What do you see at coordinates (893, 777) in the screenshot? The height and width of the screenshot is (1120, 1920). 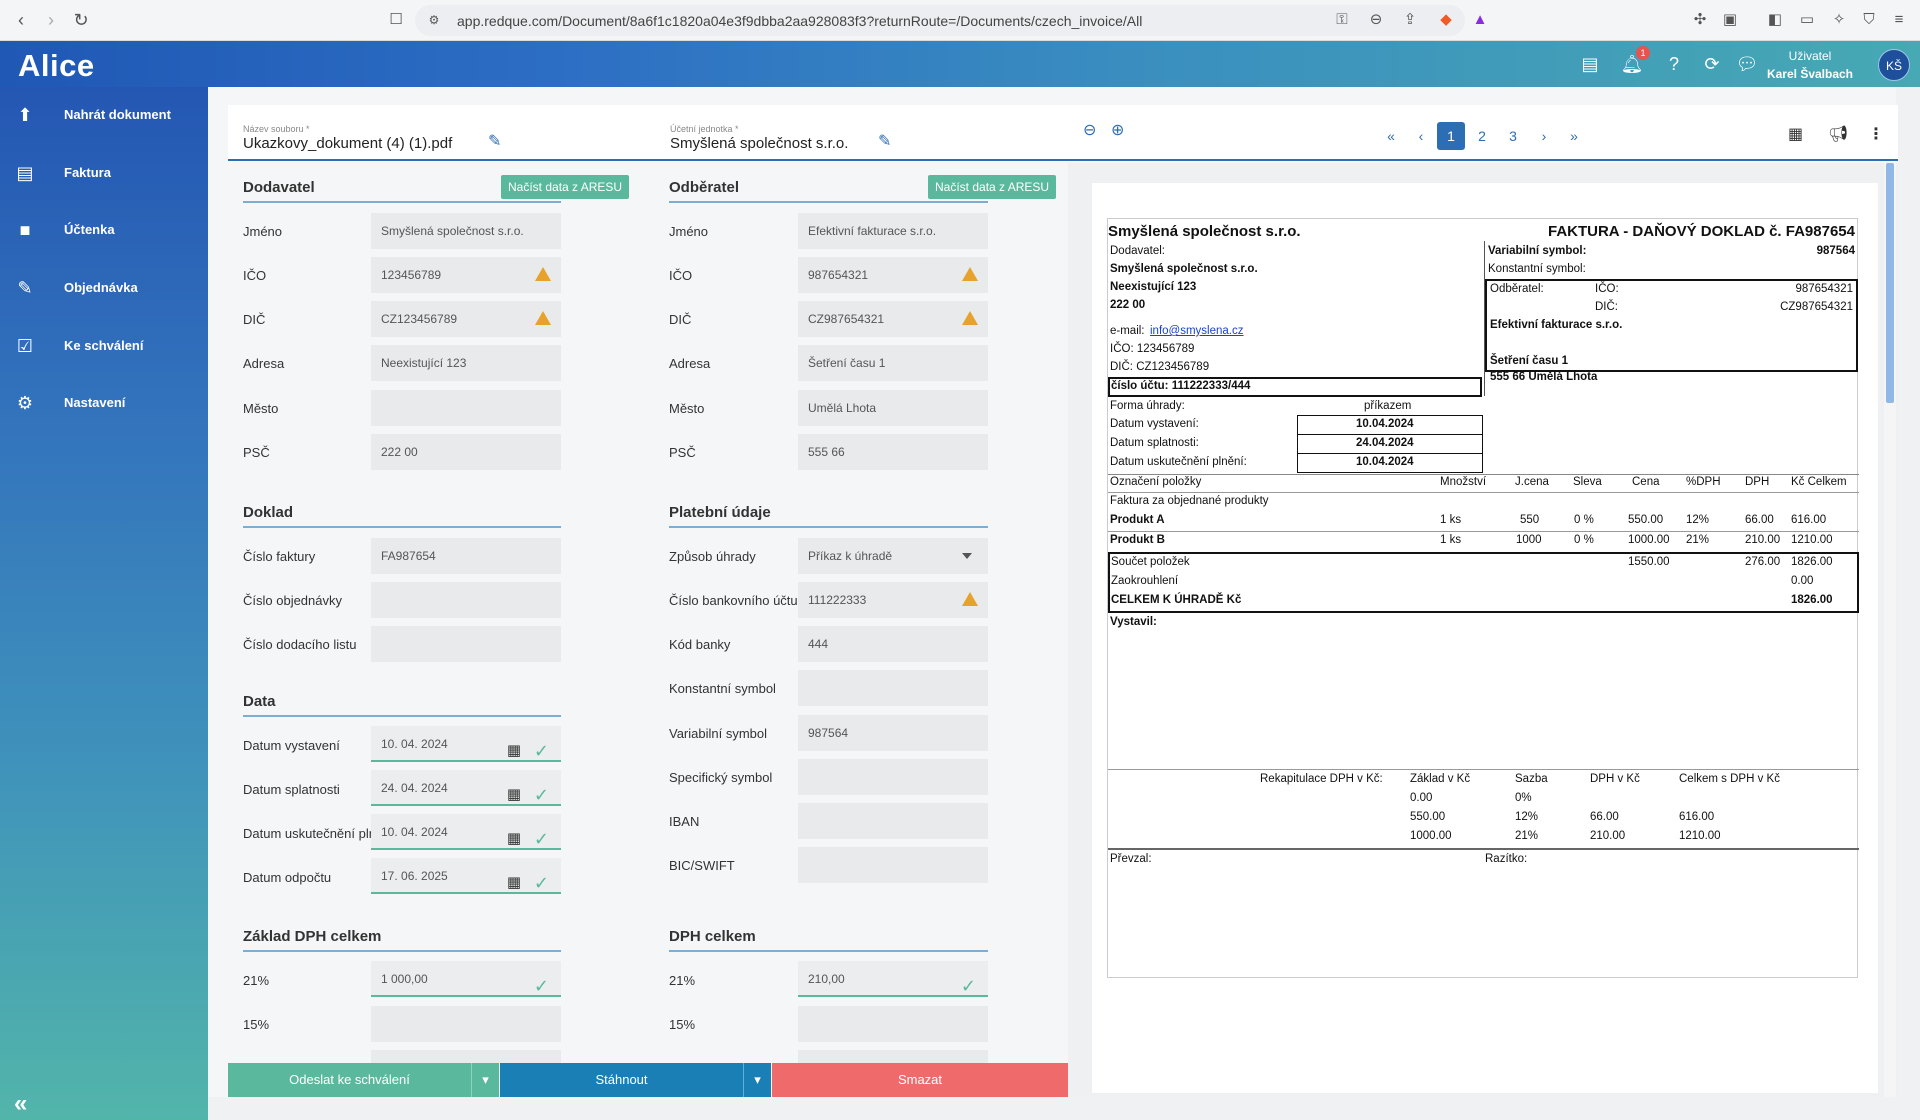 I see `specific-symbol-input` at bounding box center [893, 777].